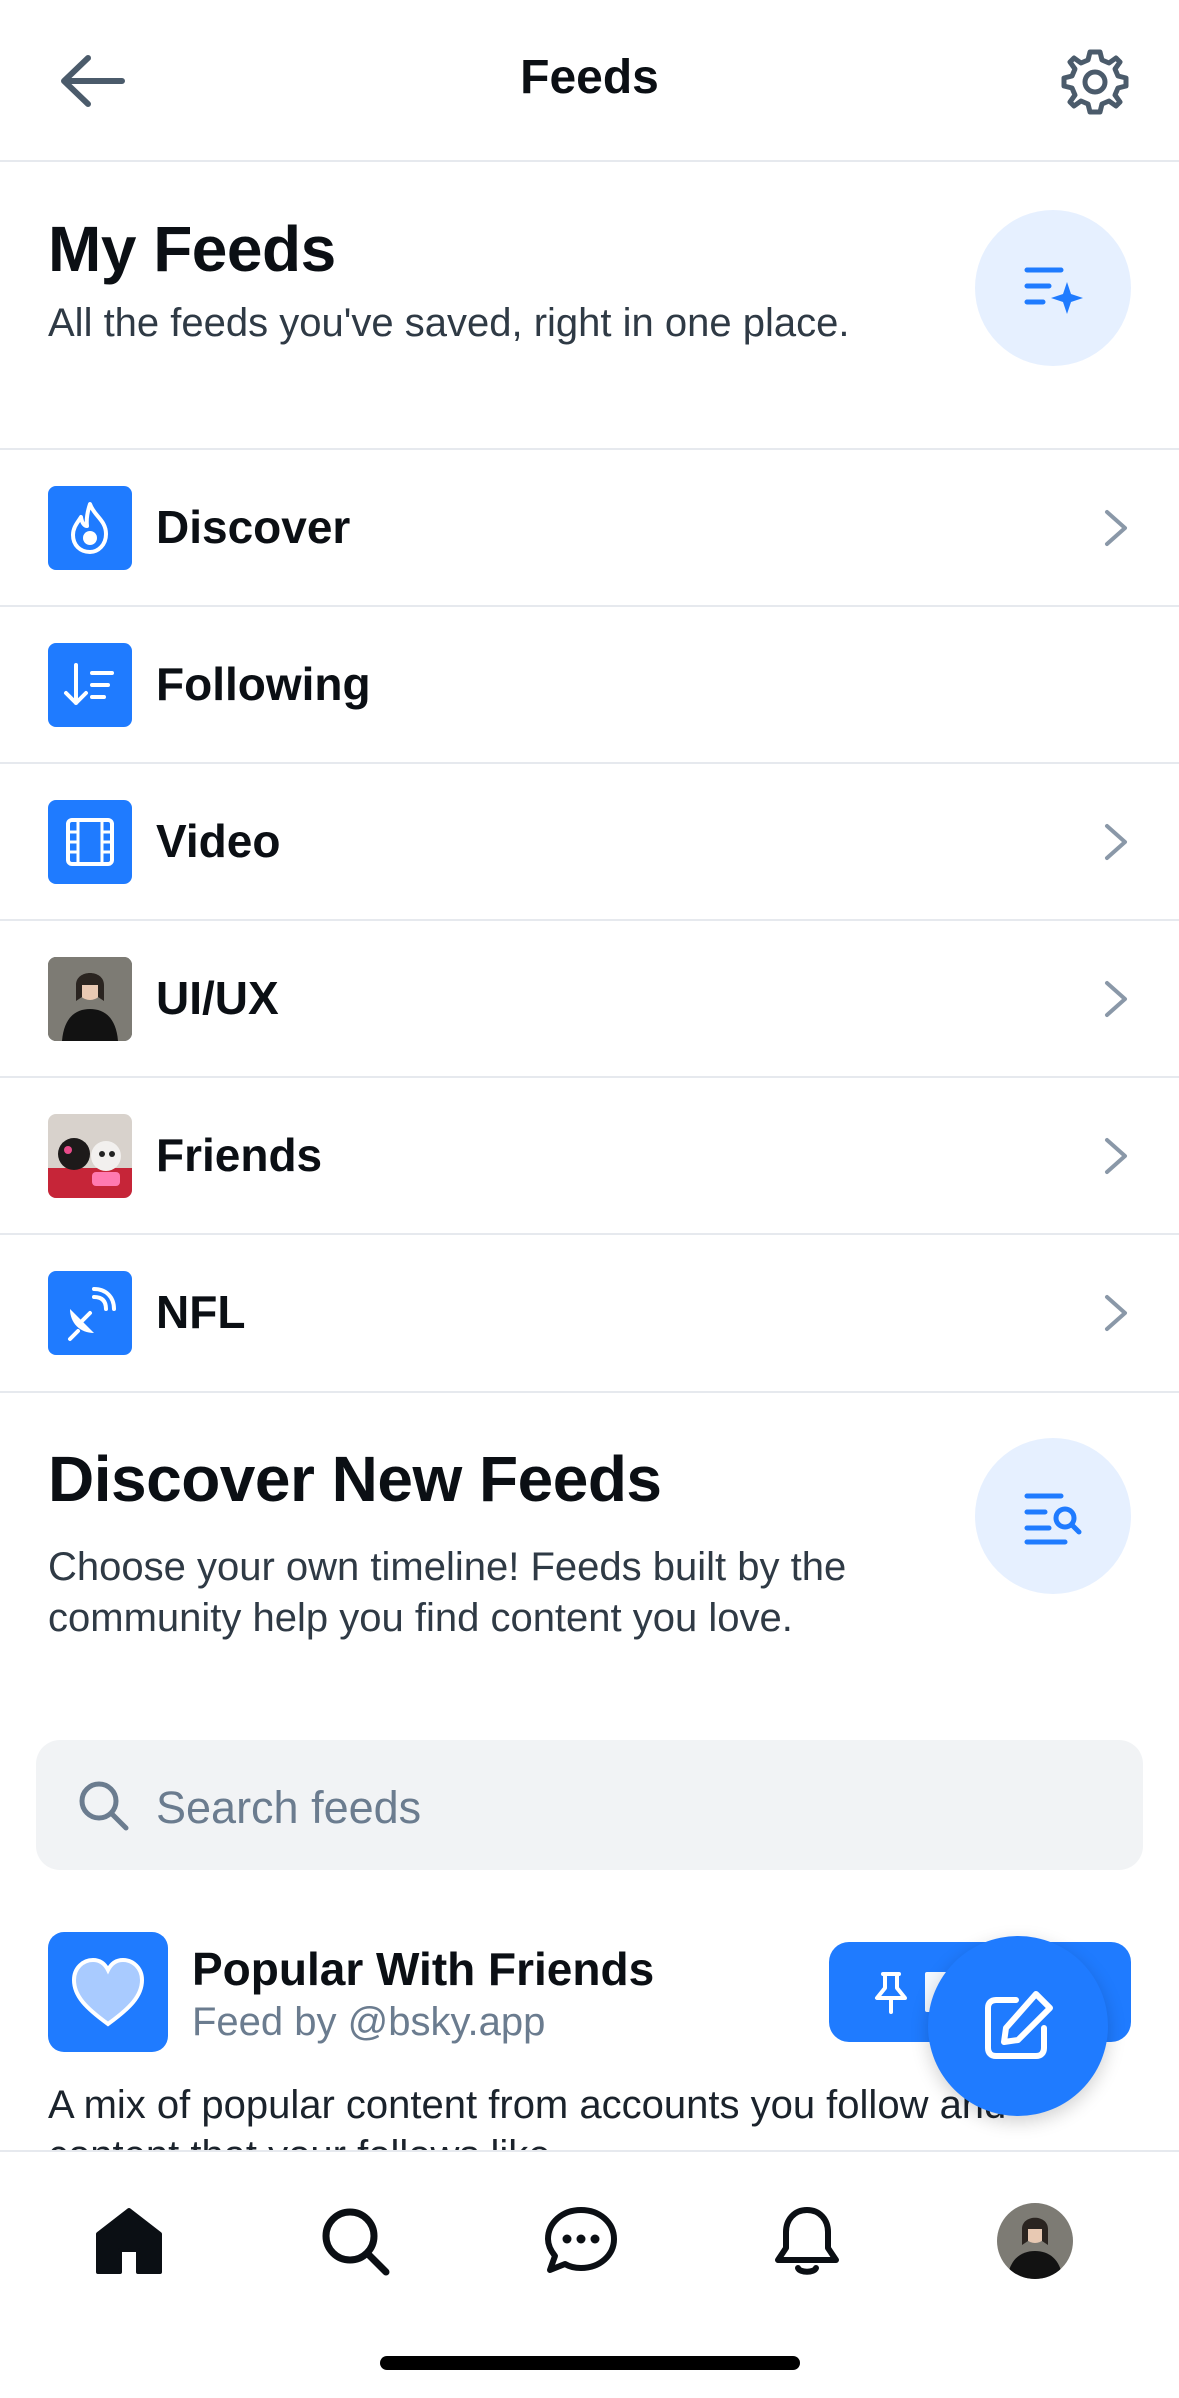  What do you see at coordinates (589, 841) in the screenshot?
I see `feed-row-video: Video` at bounding box center [589, 841].